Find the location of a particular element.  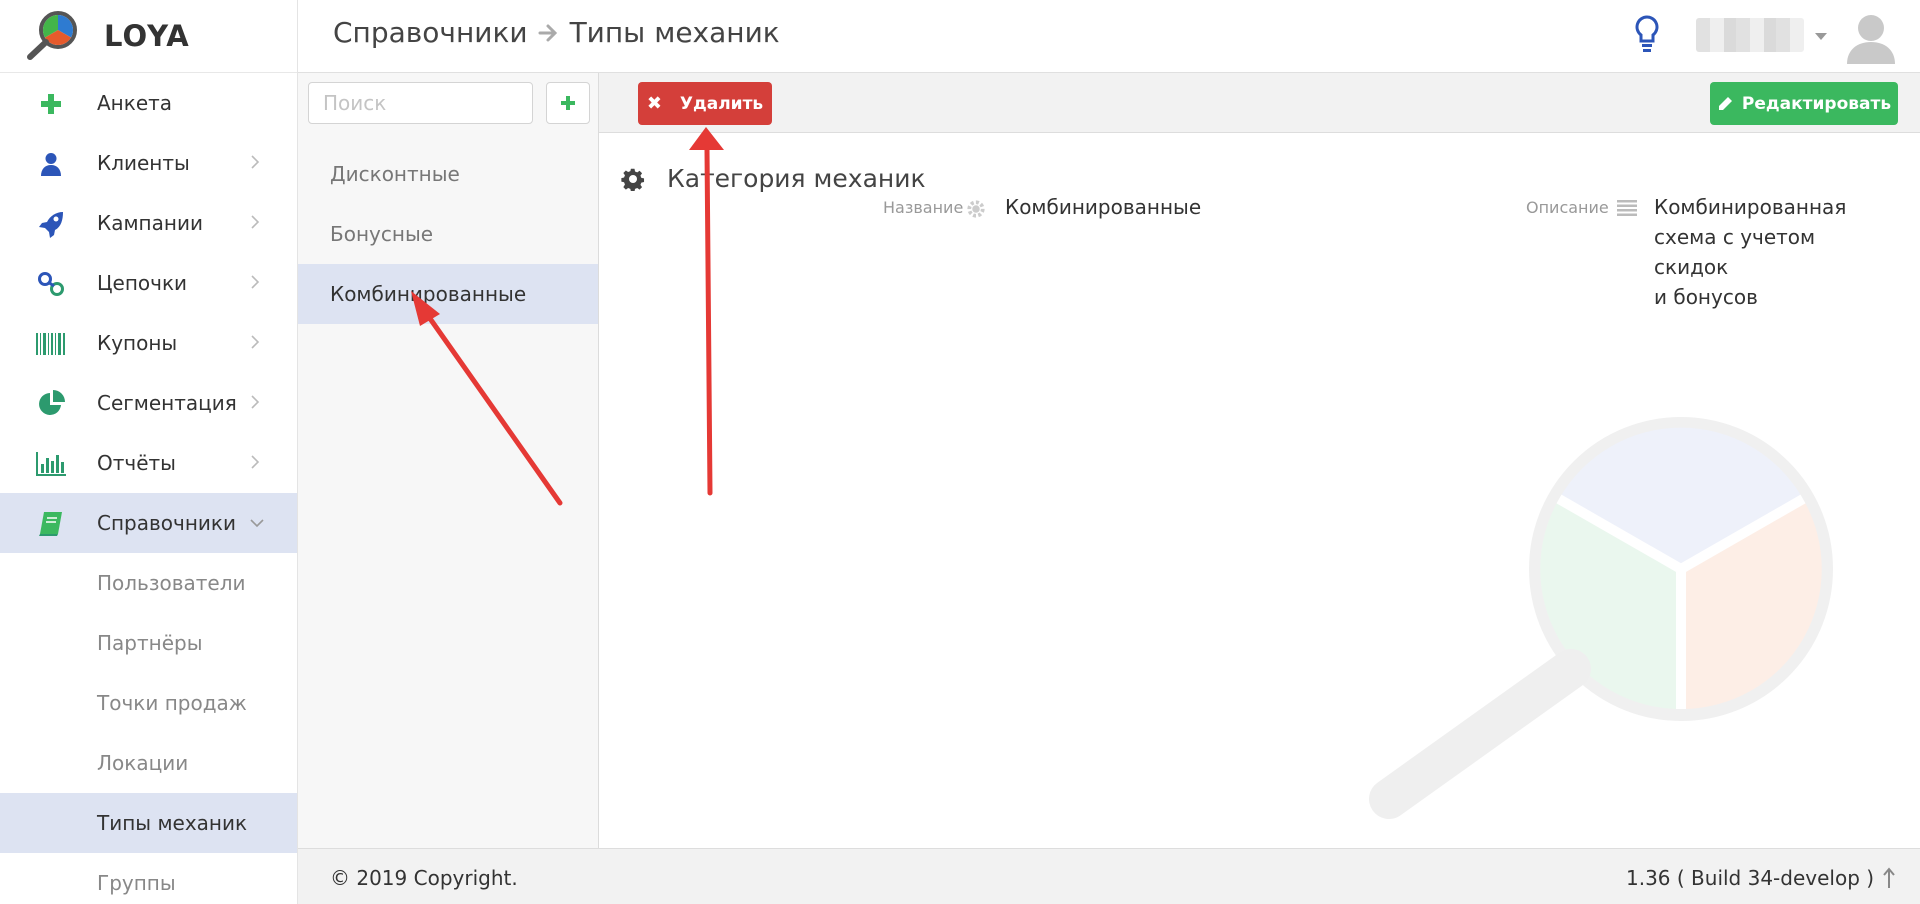

sidebar-item-segmentation: Сегментация is located at coordinates (148, 403).